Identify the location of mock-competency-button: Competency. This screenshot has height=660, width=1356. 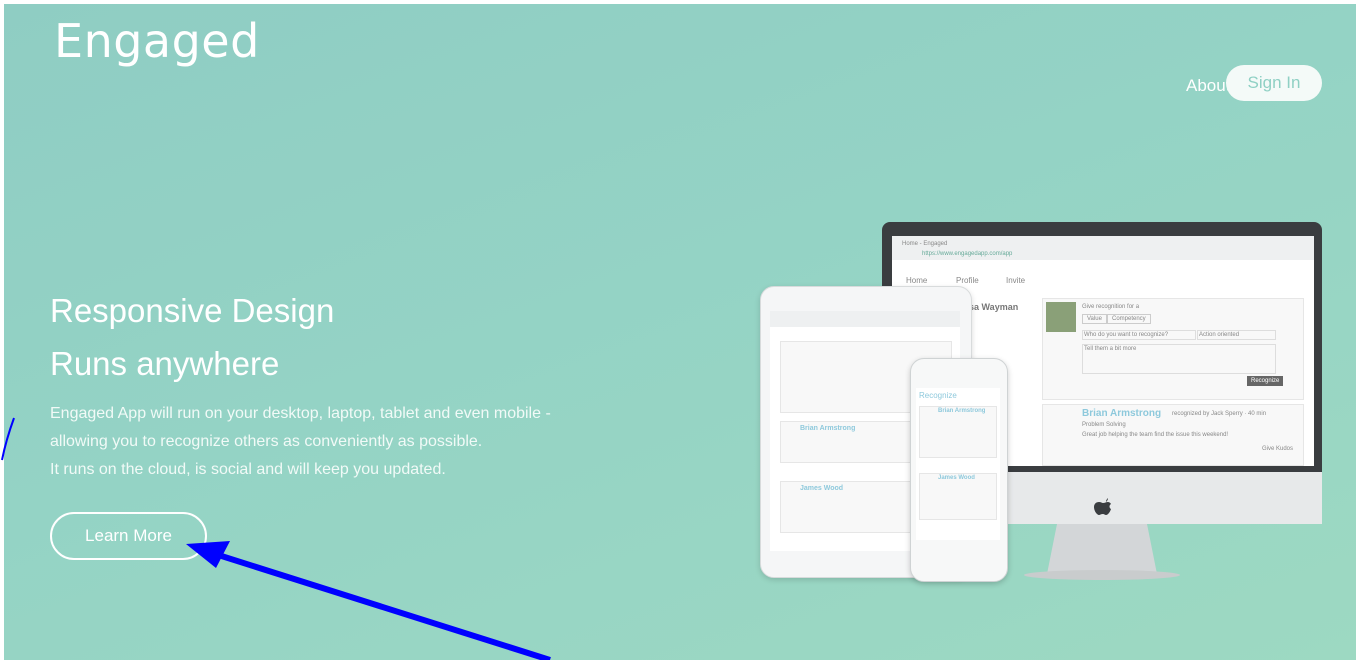
(1129, 319).